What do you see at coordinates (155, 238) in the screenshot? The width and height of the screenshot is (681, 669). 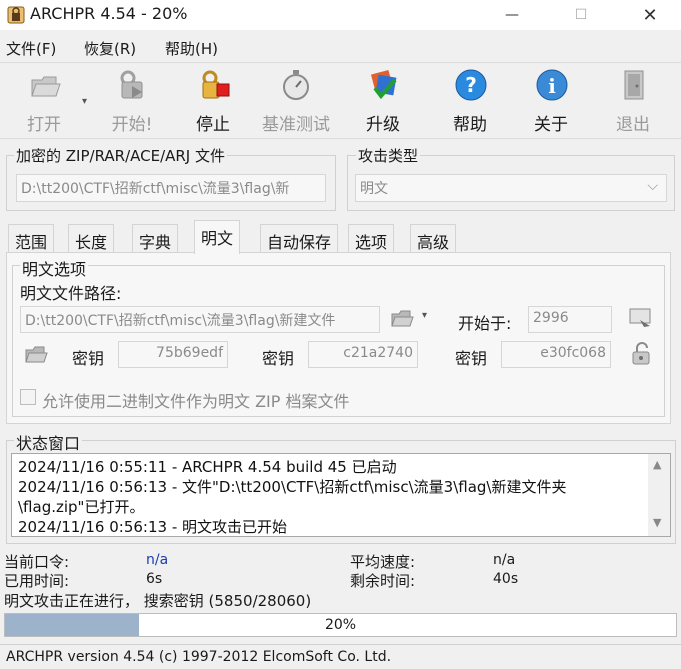 I see `tab-dictionary: 字典` at bounding box center [155, 238].